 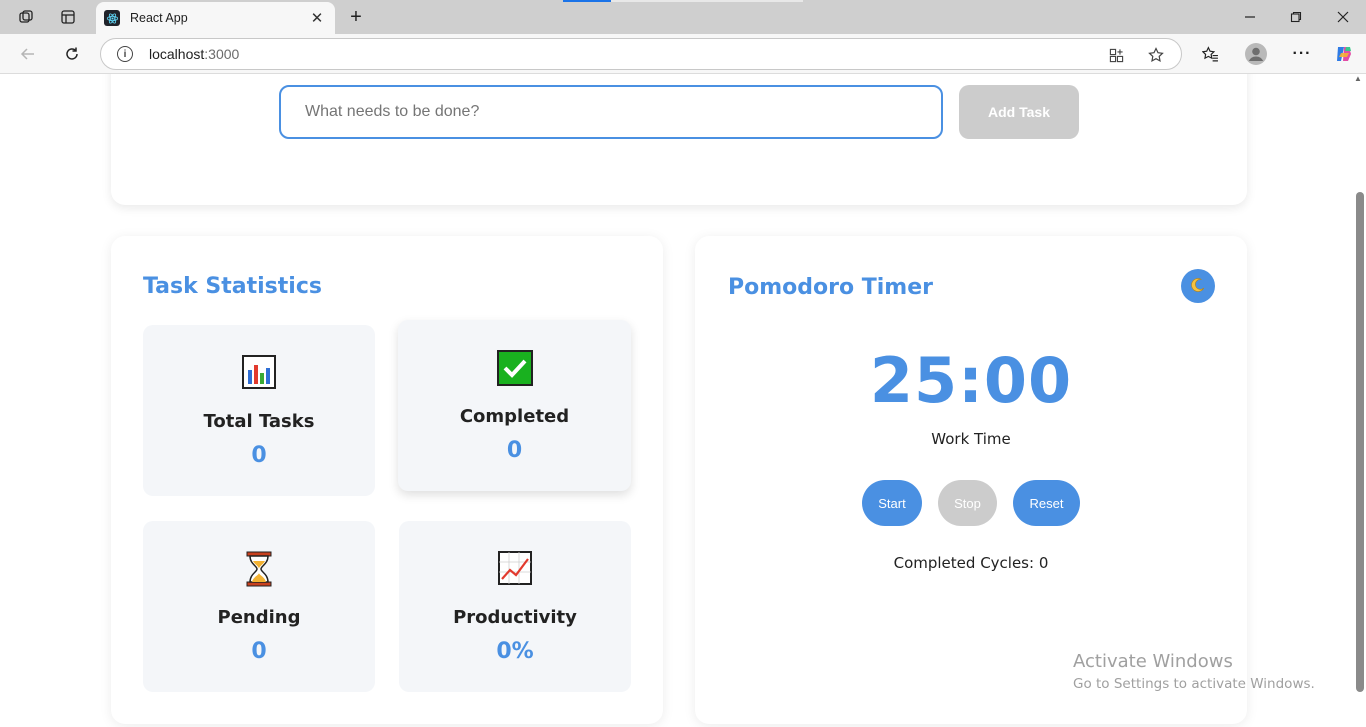 What do you see at coordinates (515, 651) in the screenshot?
I see `stat-value-productivity: 0%` at bounding box center [515, 651].